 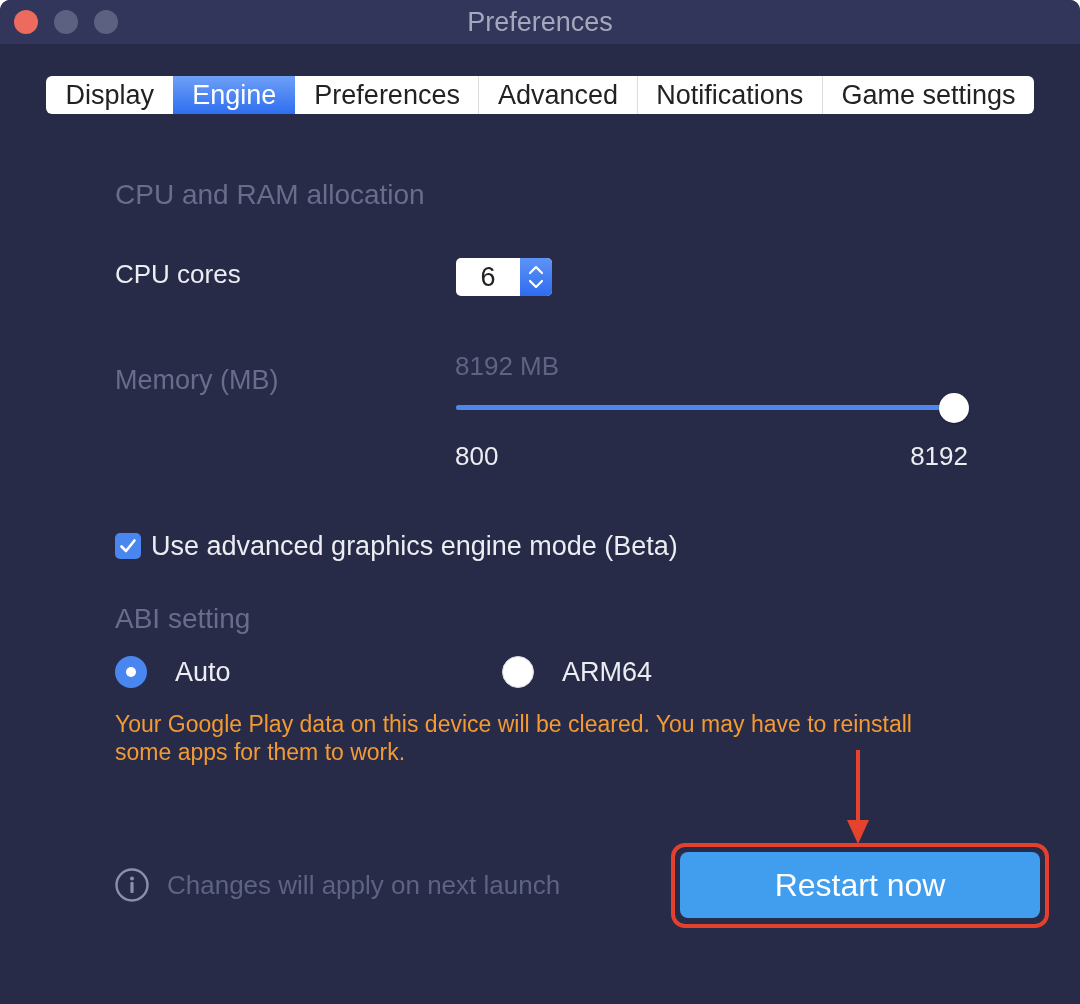 What do you see at coordinates (132, 885) in the screenshot?
I see `info-icon` at bounding box center [132, 885].